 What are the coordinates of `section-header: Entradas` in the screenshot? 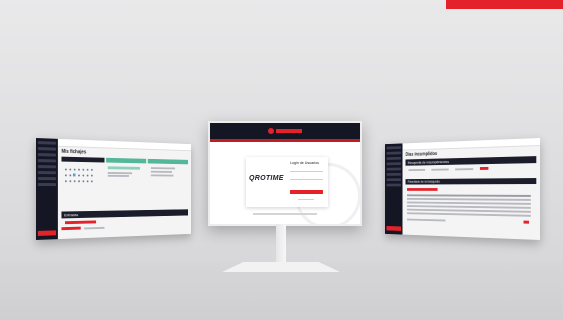 It's located at (125, 214).